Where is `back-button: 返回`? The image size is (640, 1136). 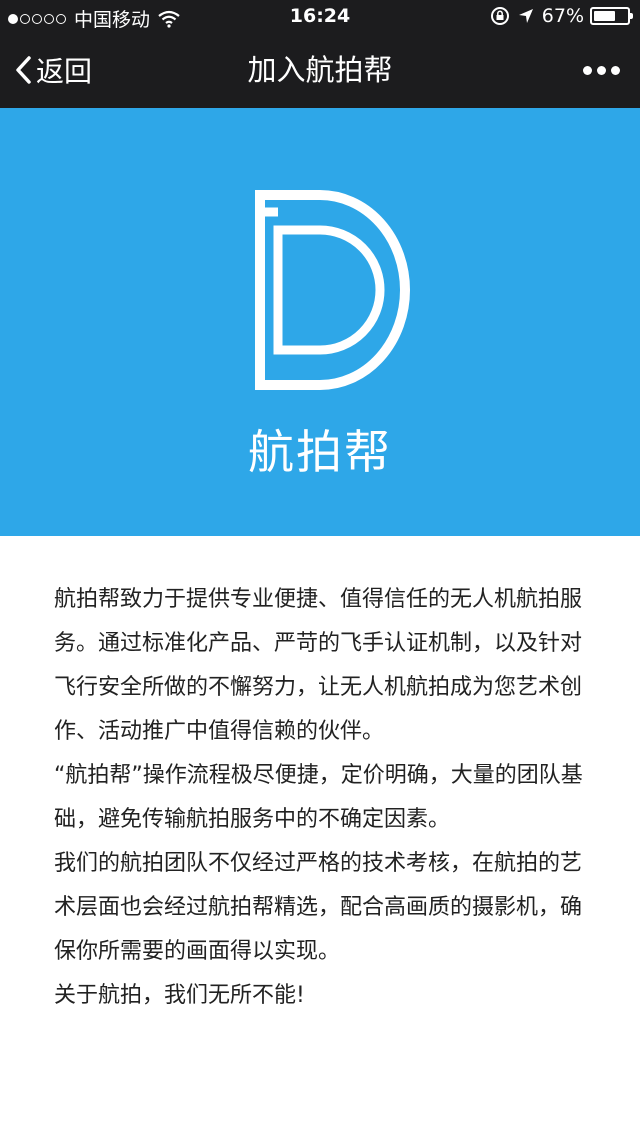 back-button: 返回 is located at coordinates (53, 70).